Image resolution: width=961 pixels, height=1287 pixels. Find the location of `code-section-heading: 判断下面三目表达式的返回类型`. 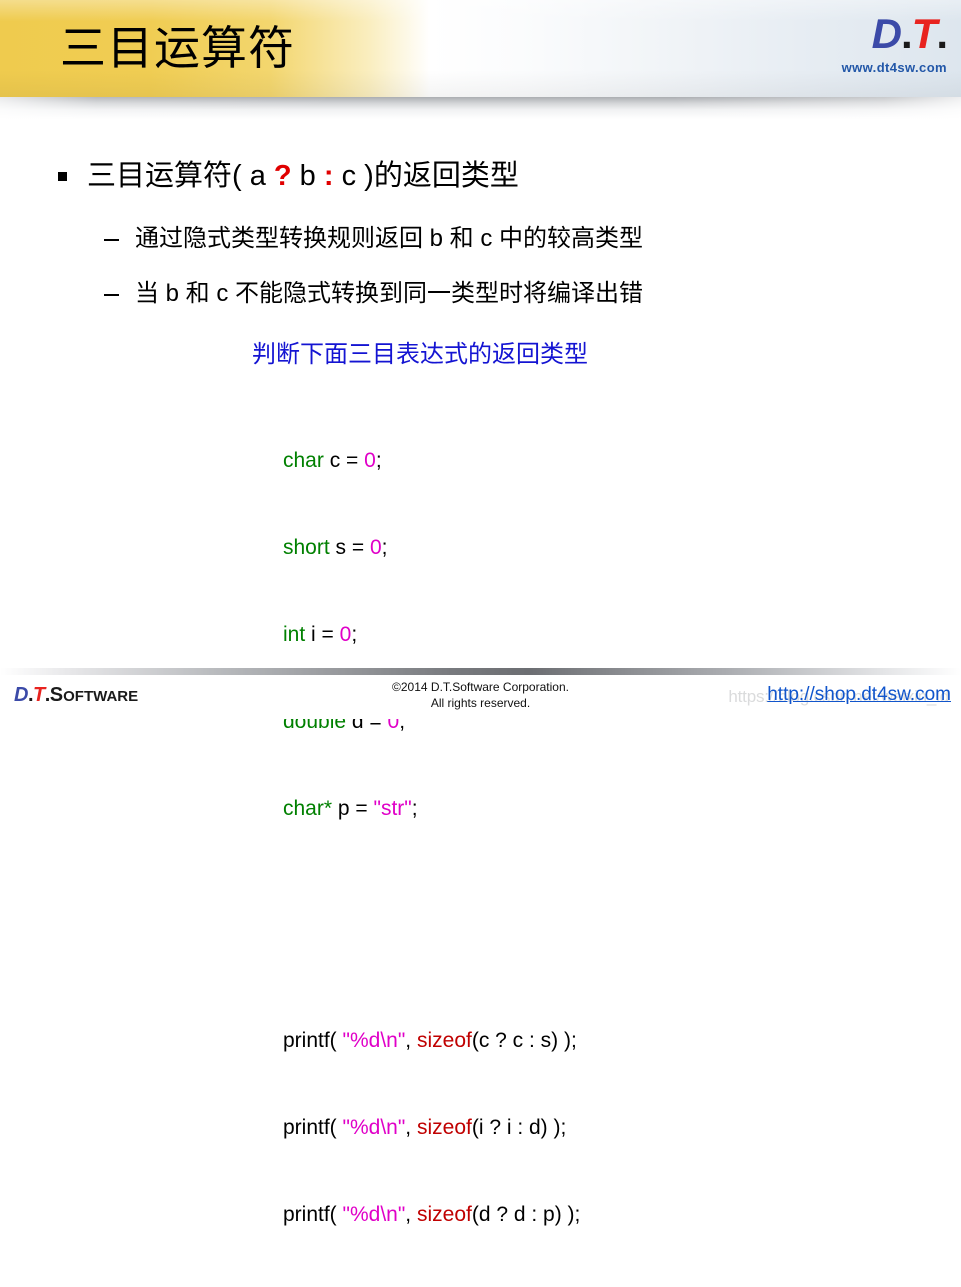

code-section-heading: 判断下面三目表达式的返回类型 is located at coordinates (420, 354).